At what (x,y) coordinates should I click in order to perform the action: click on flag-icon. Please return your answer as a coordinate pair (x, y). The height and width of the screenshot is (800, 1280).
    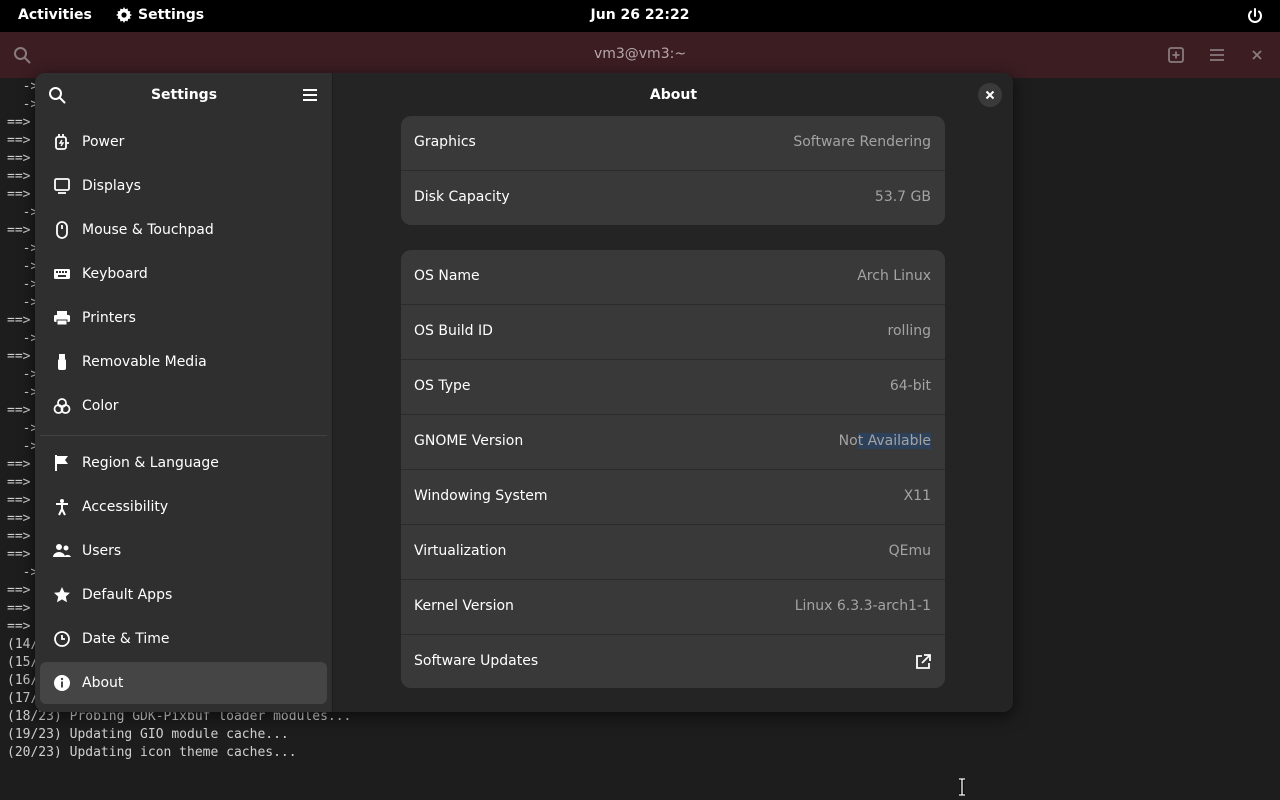
    Looking at the image, I should click on (61, 463).